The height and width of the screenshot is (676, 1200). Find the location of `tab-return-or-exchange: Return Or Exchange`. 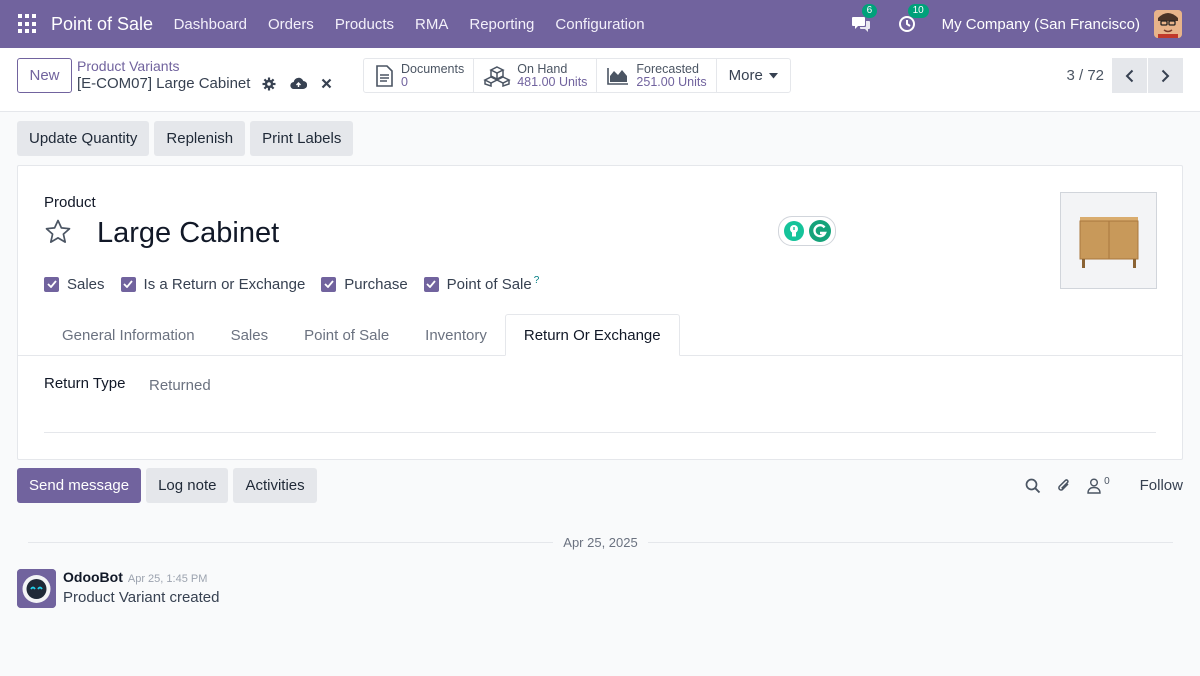

tab-return-or-exchange: Return Or Exchange is located at coordinates (592, 335).